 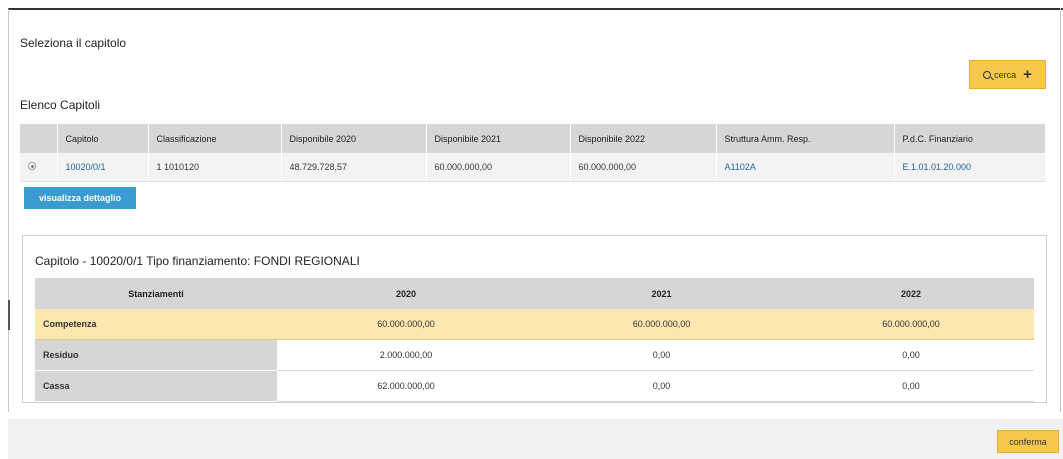 I want to click on plus-icon: +, so click(x=1027, y=74).